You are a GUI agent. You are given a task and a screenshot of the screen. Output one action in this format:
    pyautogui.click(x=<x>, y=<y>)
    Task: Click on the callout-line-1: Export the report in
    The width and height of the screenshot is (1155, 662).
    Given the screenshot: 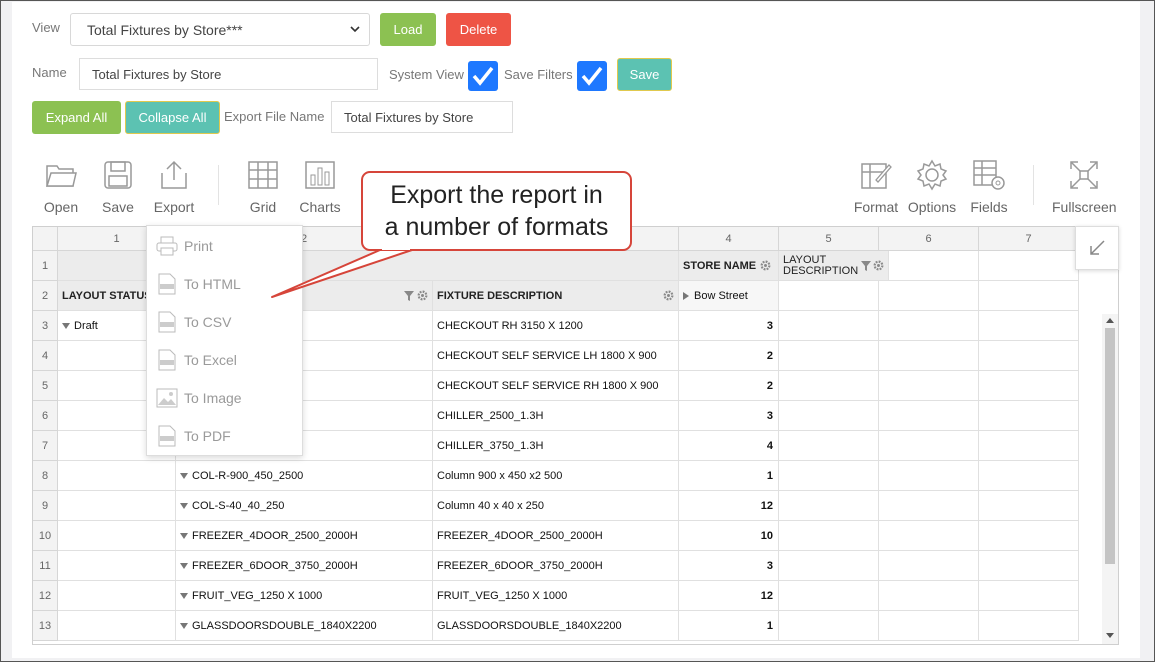 What is the action you would take?
    pyautogui.click(x=496, y=195)
    